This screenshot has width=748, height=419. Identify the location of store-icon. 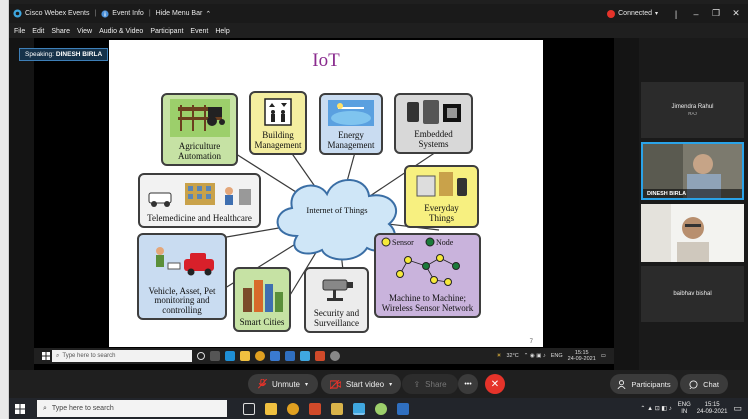
(275, 356).